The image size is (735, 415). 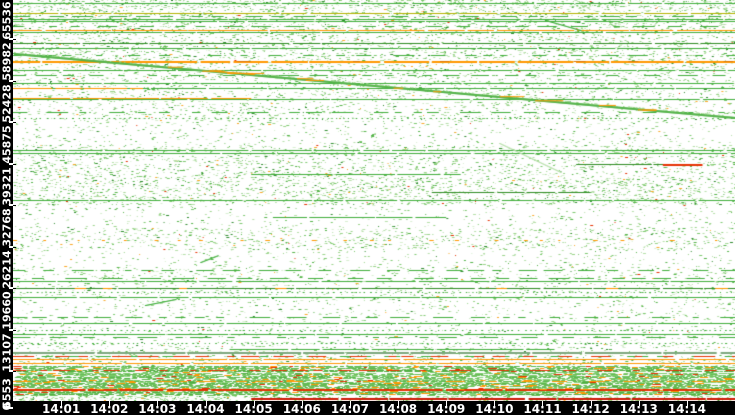 What do you see at coordinates (7, 20) in the screenshot?
I see `y-axis-tick-label: 65536` at bounding box center [7, 20].